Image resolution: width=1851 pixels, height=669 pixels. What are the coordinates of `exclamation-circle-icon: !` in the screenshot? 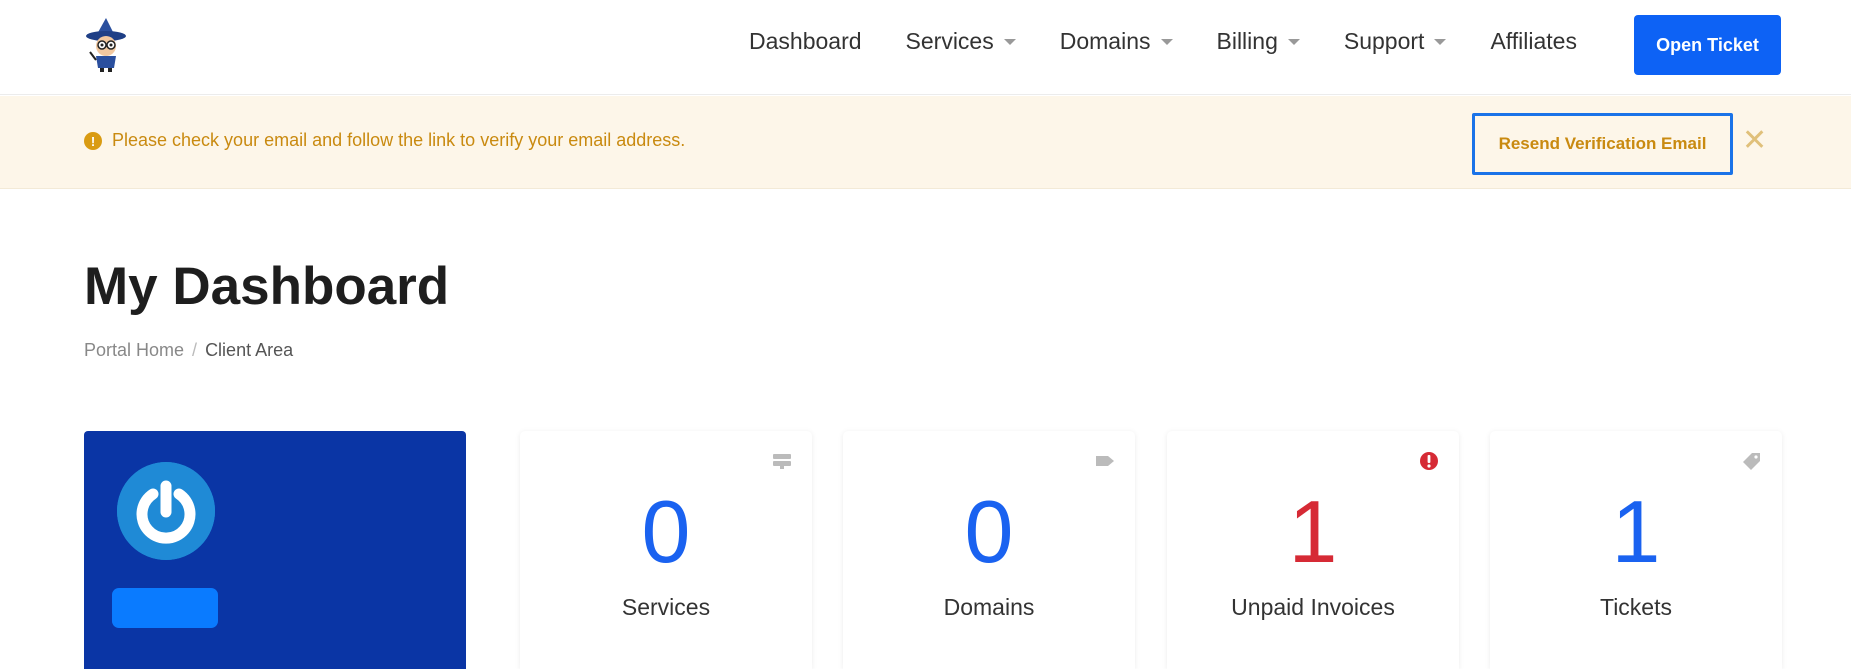 It's located at (93, 141).